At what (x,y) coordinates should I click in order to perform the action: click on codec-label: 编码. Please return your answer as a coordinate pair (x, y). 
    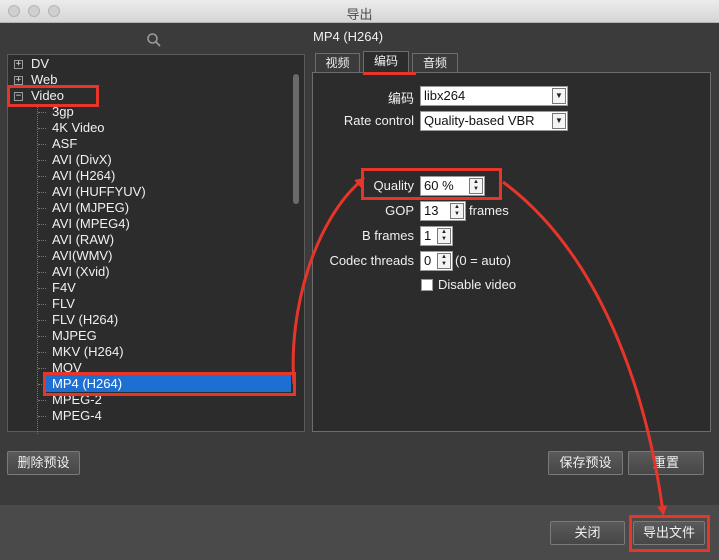
    Looking at the image, I should click on (400, 98).